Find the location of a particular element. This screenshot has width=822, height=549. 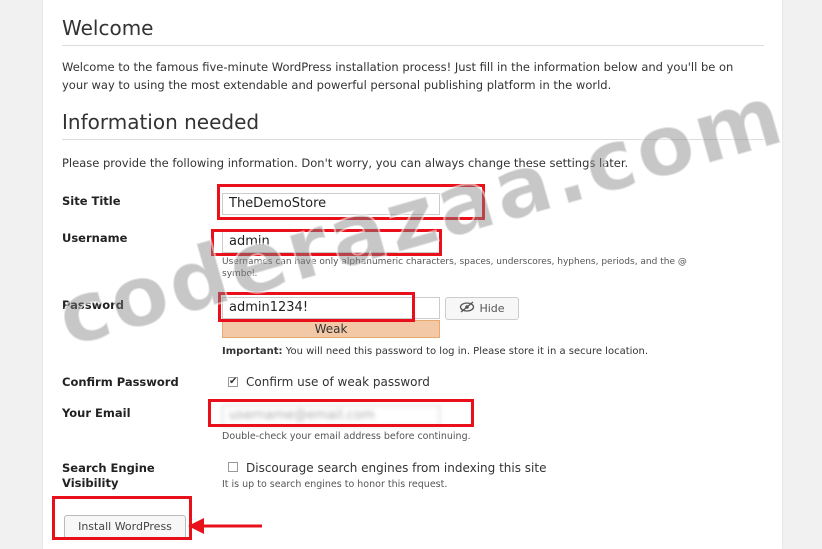

search-engine-label-line2: Visibility is located at coordinates (90, 483).